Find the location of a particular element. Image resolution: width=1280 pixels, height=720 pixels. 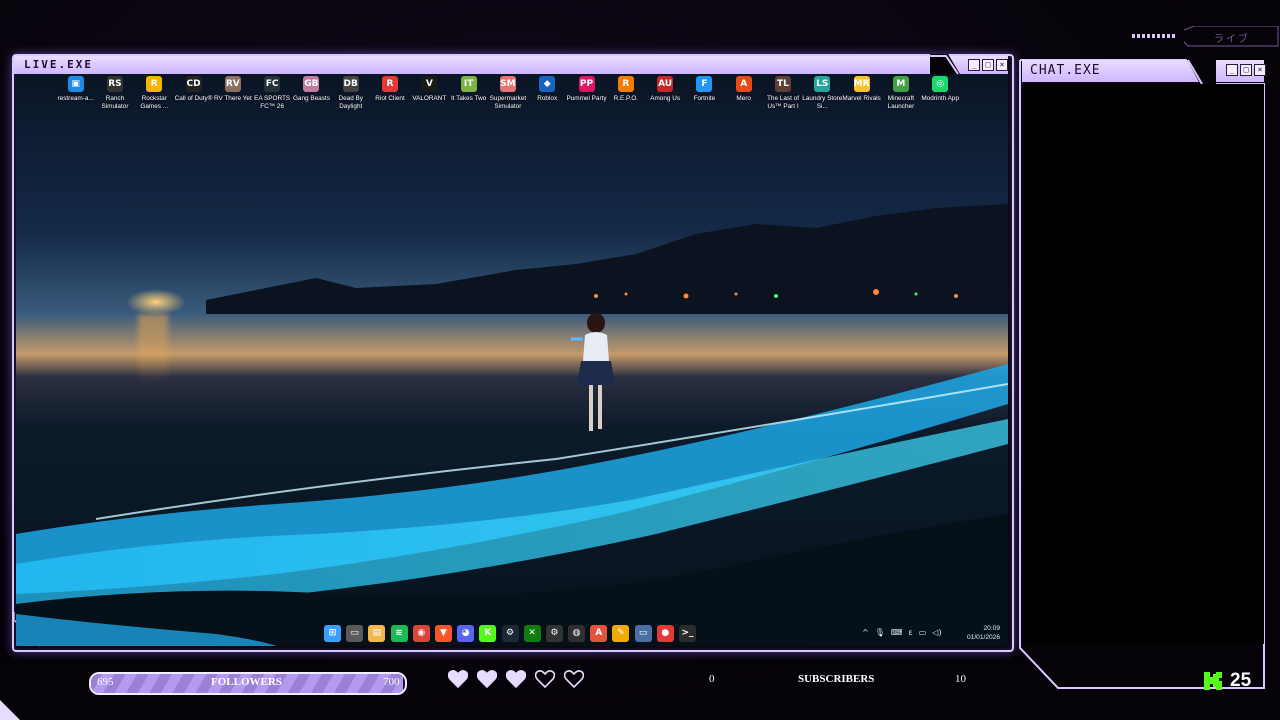

kick-icon: K is located at coordinates (488, 633).